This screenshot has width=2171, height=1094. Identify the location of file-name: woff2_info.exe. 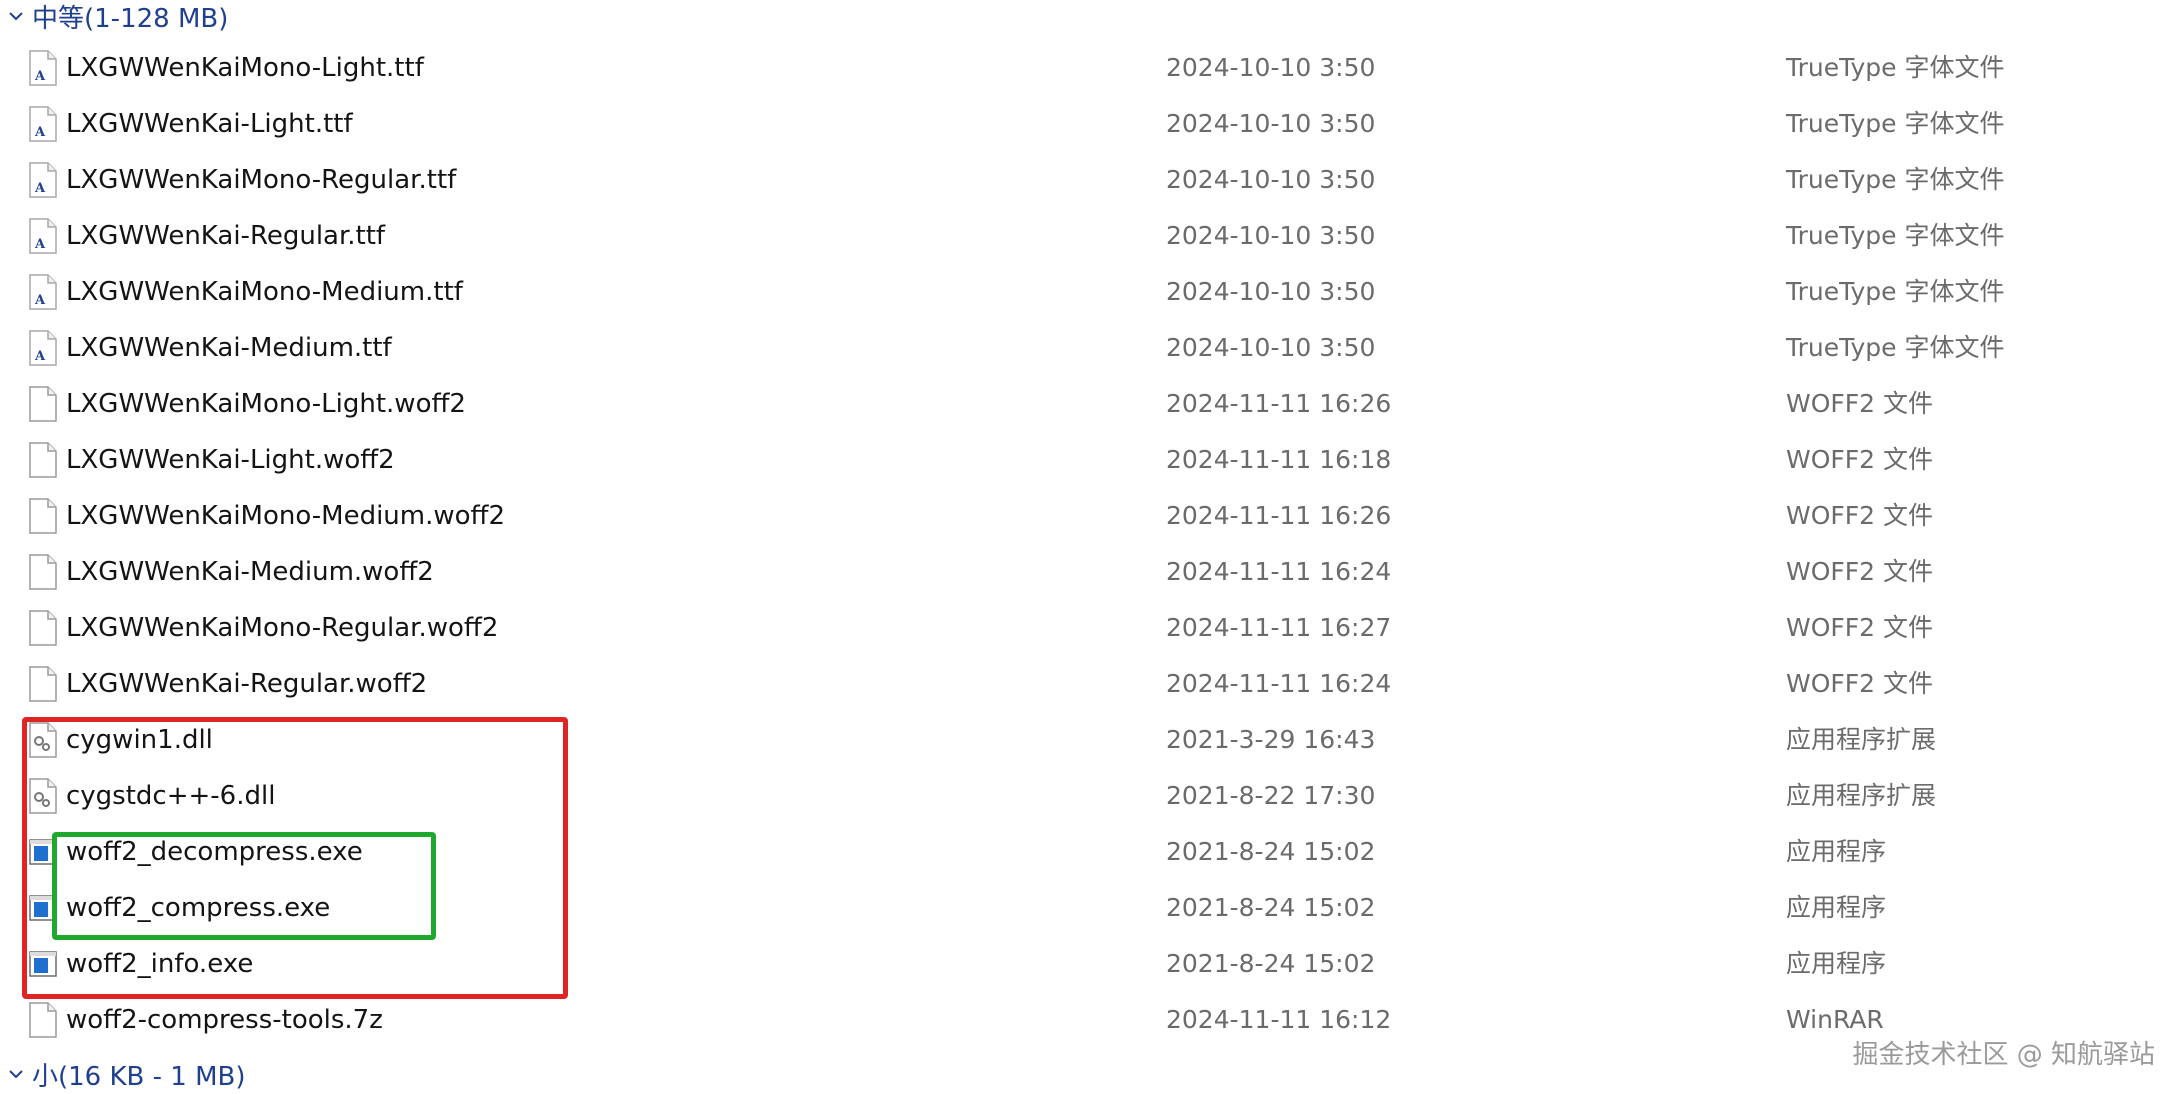
(159, 964).